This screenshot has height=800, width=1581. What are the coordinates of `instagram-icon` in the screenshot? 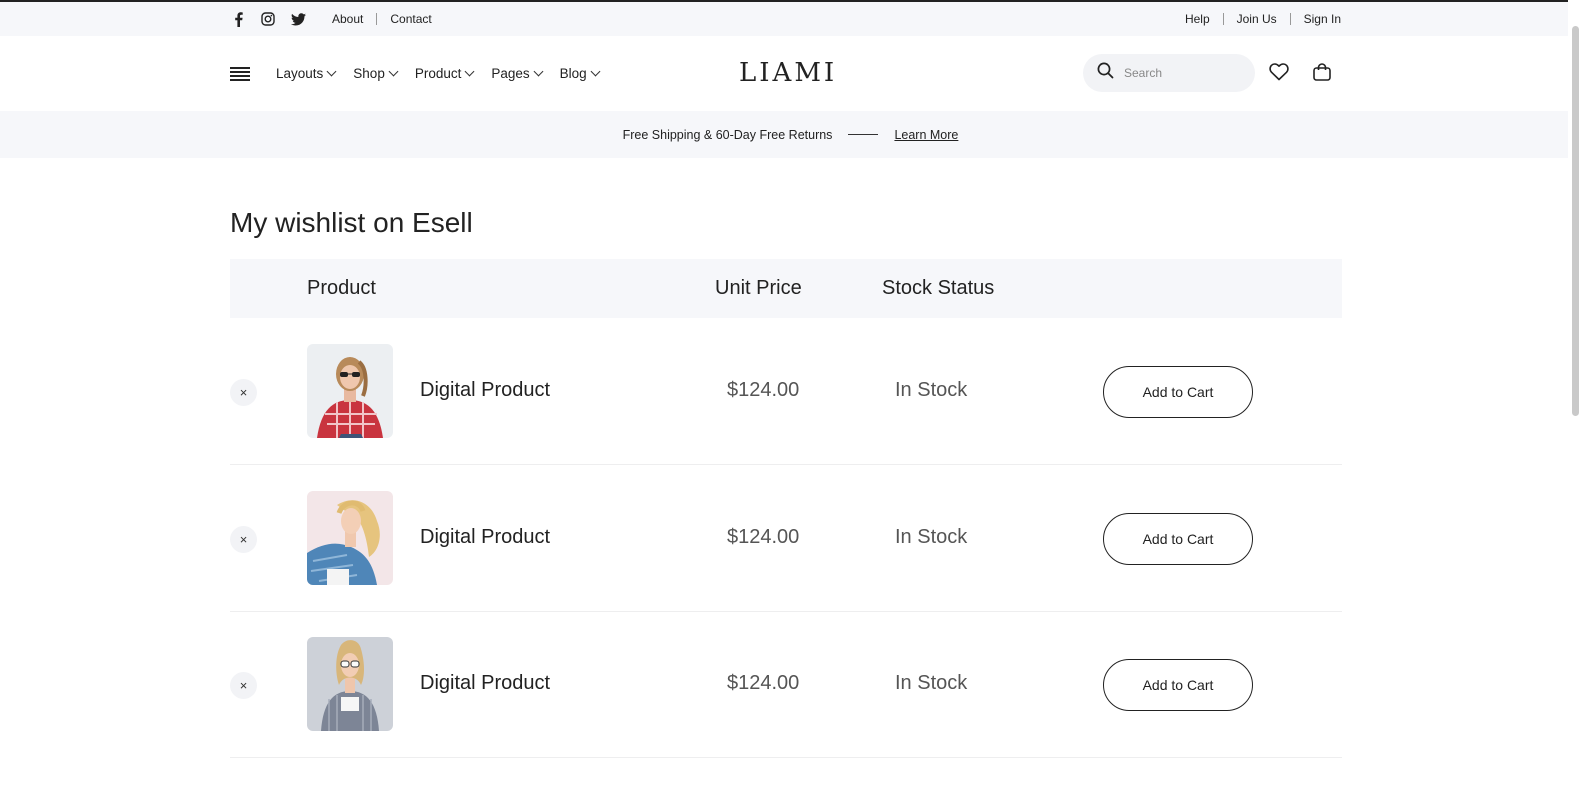 It's located at (268, 19).